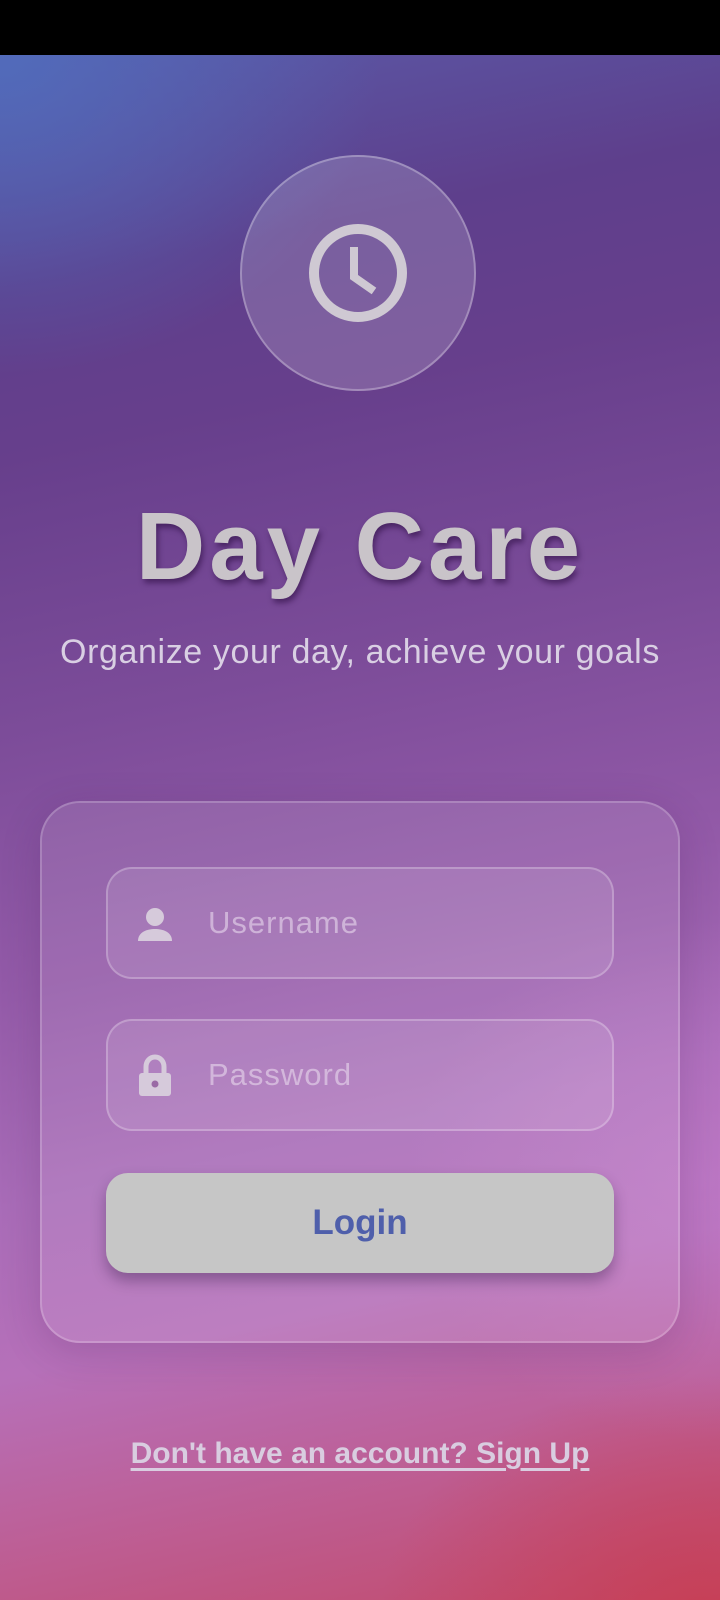 The image size is (720, 1600). I want to click on logo-badge, so click(358, 273).